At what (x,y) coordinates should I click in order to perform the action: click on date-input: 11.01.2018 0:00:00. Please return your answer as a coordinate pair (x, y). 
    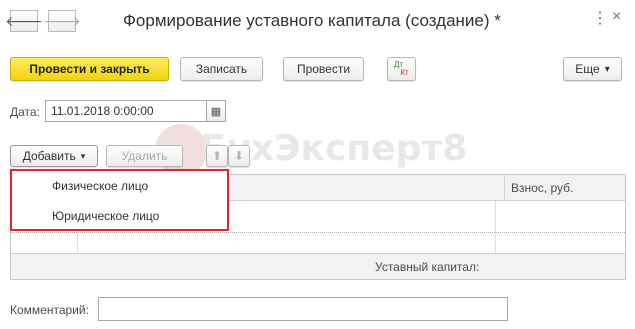
    Looking at the image, I should click on (126, 111).